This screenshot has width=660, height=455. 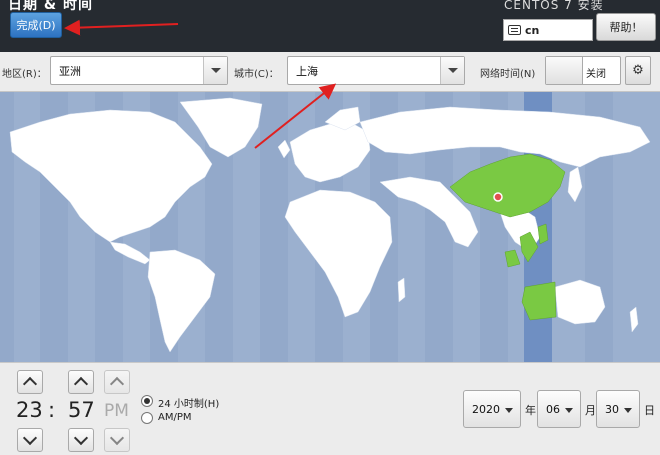 I want to click on installer-title: CENTOS 7 安装, so click(x=554, y=6).